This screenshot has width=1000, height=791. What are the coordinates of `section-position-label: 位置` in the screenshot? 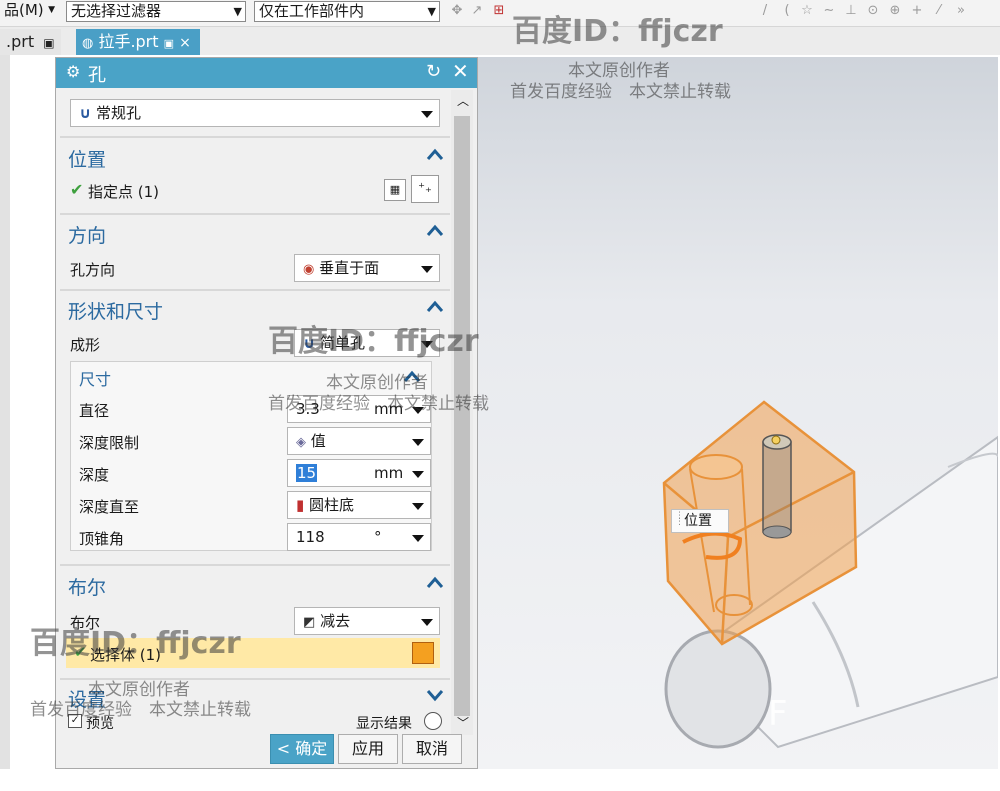 It's located at (87, 160).